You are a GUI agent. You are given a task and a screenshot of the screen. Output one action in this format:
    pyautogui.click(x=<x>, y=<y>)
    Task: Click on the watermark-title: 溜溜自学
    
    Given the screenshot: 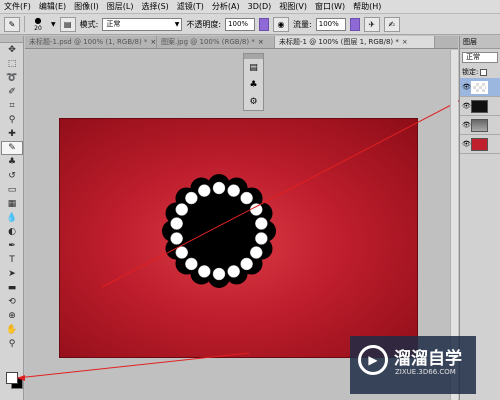 What is the action you would take?
    pyautogui.click(x=428, y=359)
    